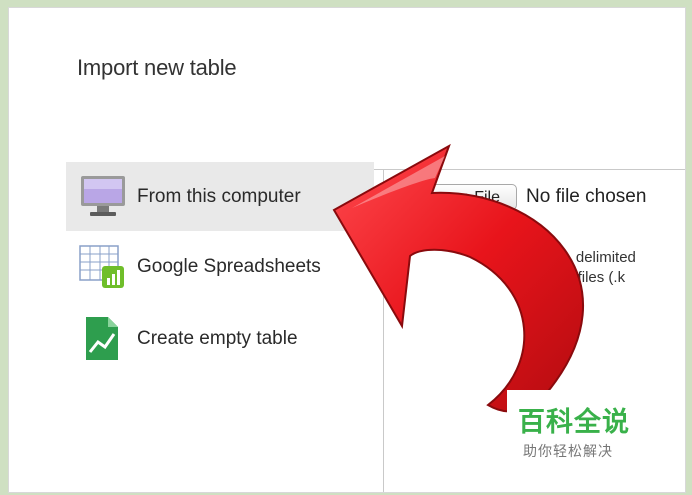 This screenshot has height=495, width=692. What do you see at coordinates (574, 422) in the screenshot?
I see `watermark-title: 百科全说` at bounding box center [574, 422].